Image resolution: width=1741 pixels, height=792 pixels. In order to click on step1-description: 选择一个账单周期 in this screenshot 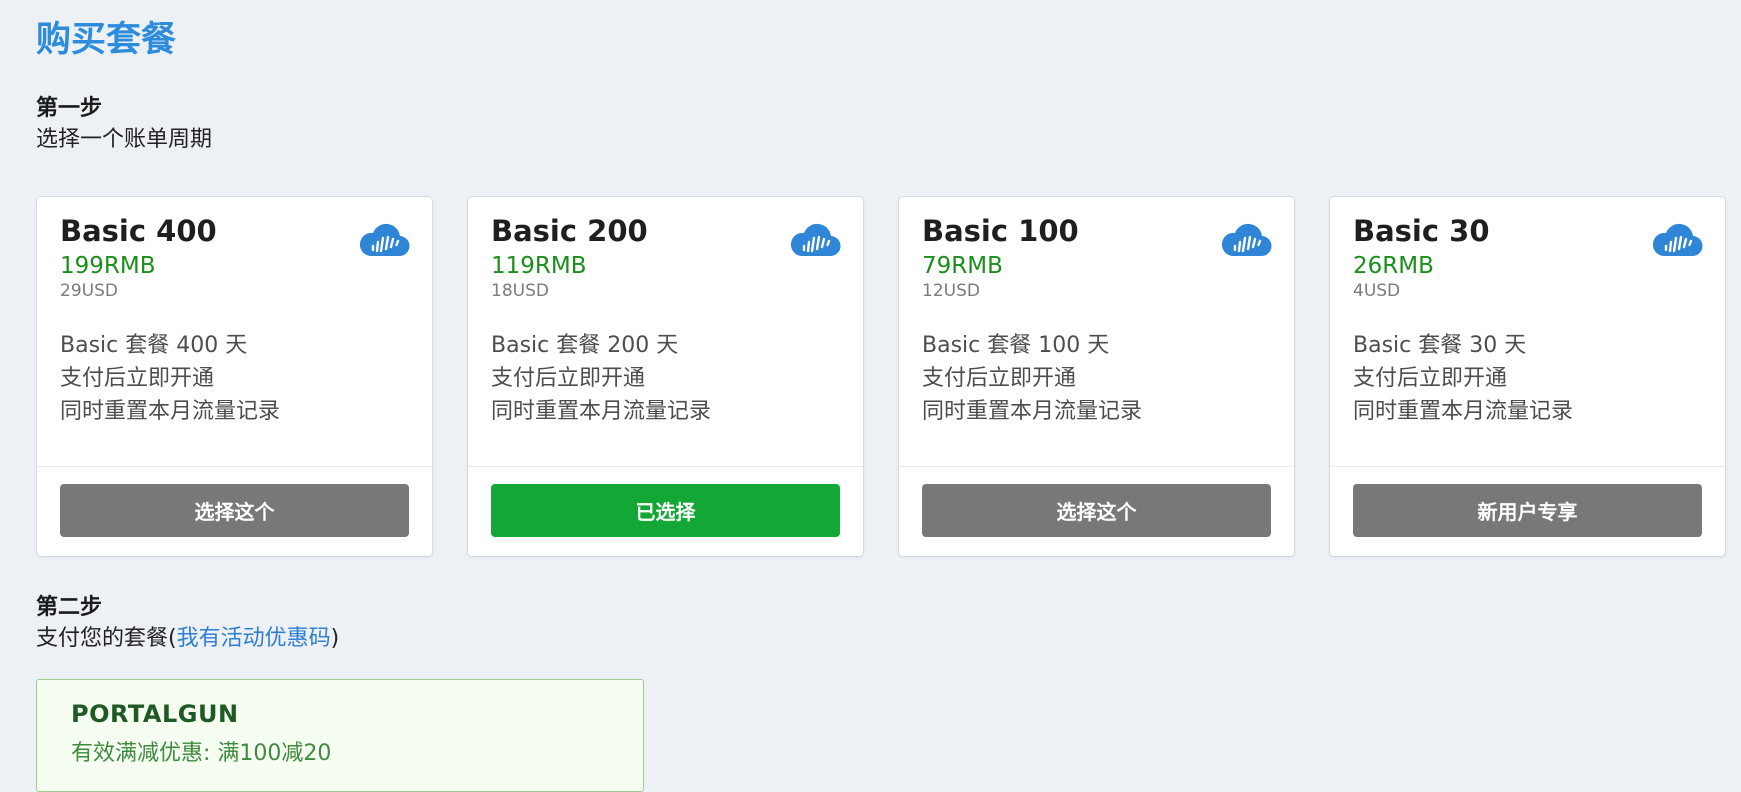, I will do `click(124, 139)`.